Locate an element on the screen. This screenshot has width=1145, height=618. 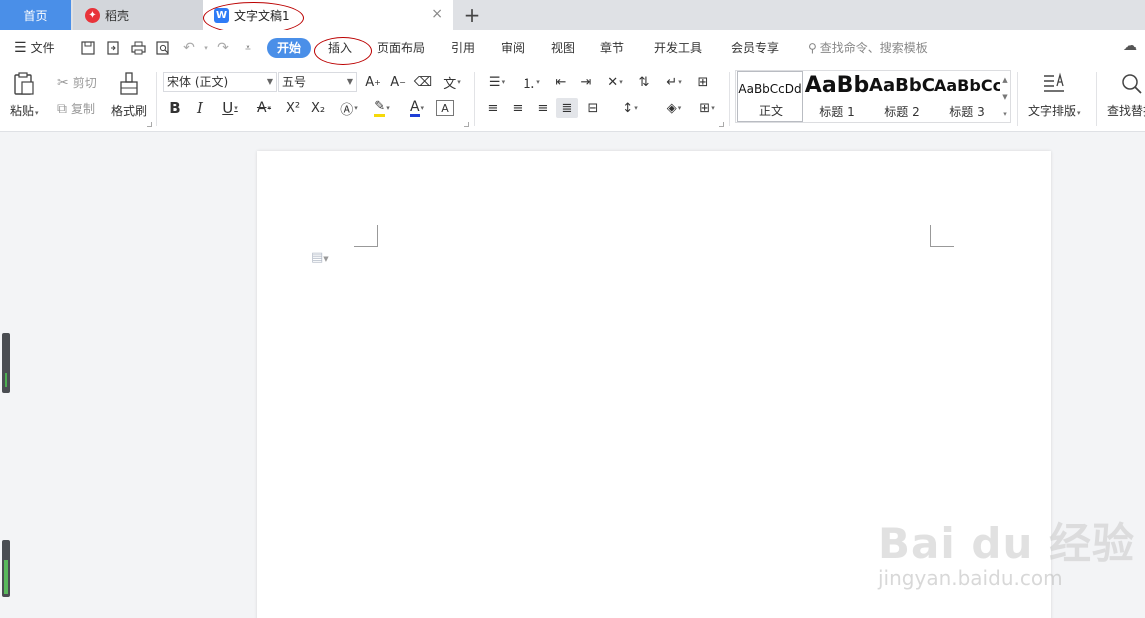
style-label: 正文 is located at coordinates (770, 111).